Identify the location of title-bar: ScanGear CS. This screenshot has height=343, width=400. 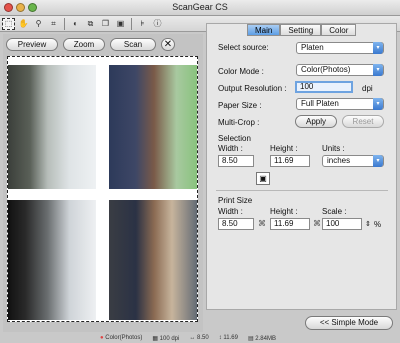
(200, 8).